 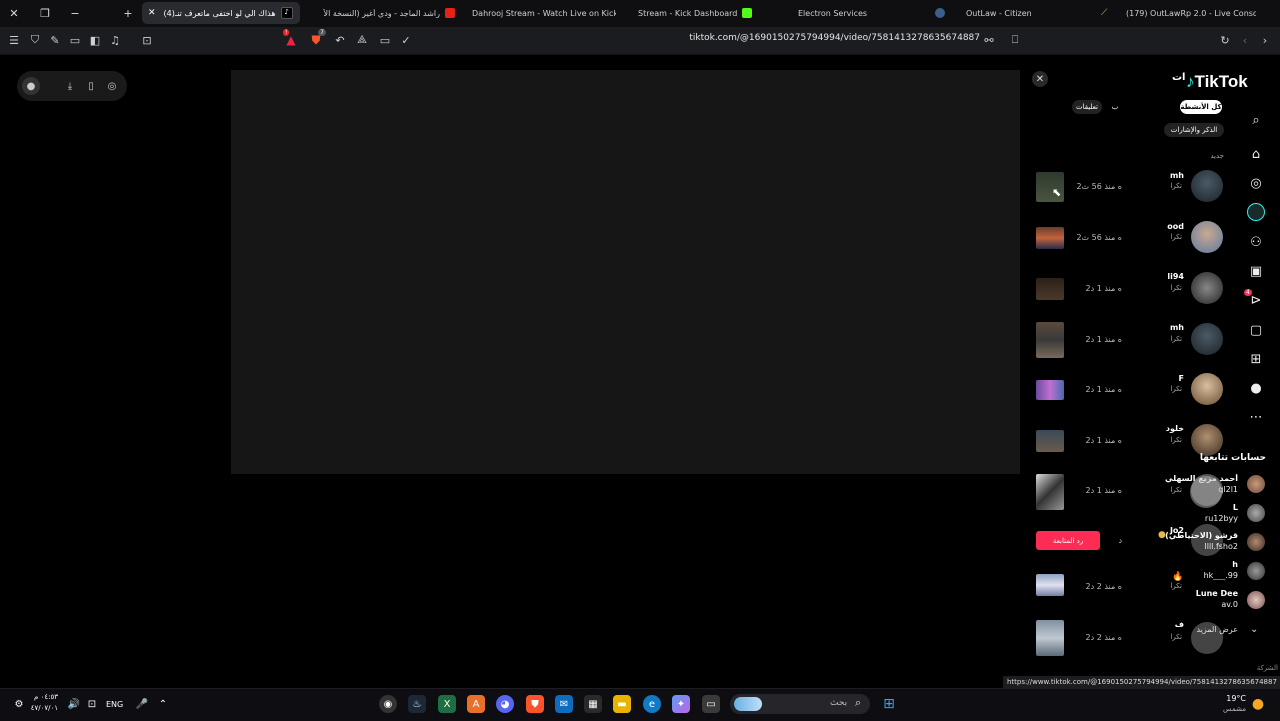 I want to click on more-icon: ⋯, so click(x=1256, y=417).